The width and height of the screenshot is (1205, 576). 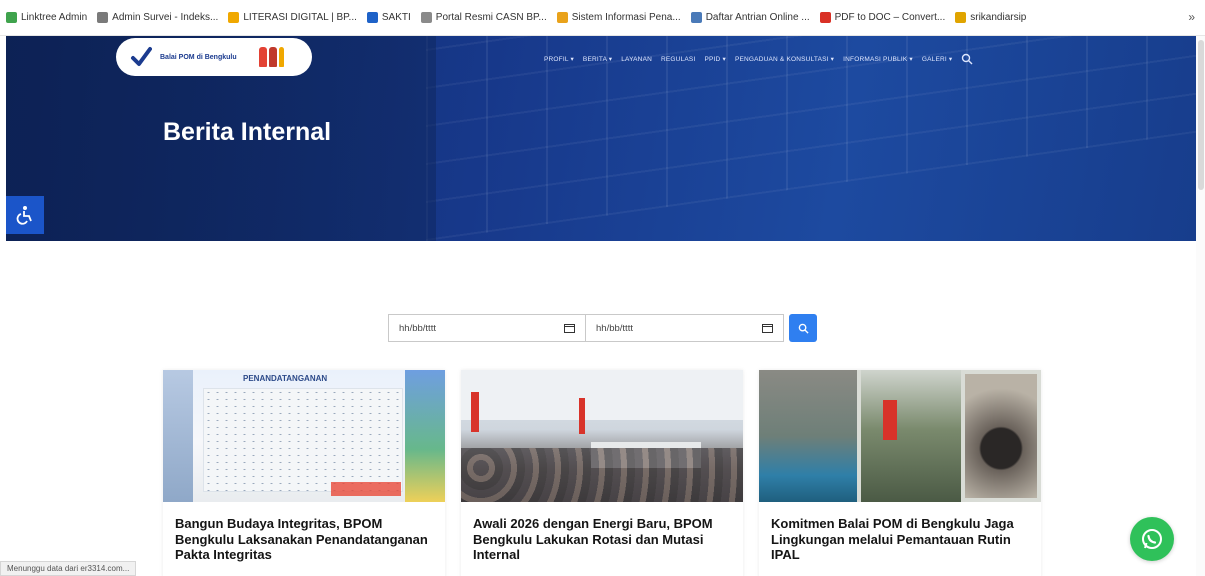 What do you see at coordinates (559, 59) in the screenshot?
I see `nav-profil: PROFIL ▾` at bounding box center [559, 59].